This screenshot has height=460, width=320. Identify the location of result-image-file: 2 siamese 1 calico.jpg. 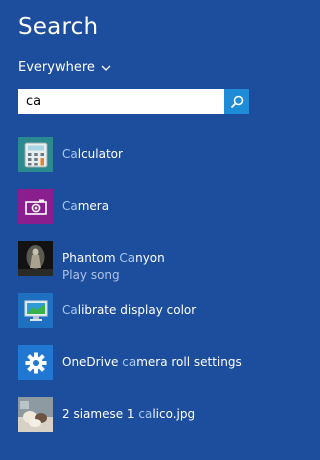
(149, 423).